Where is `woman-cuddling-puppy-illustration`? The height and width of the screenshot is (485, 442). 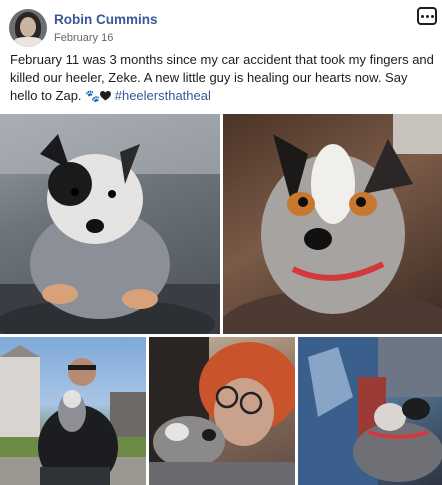
woman-cuddling-puppy-illustration is located at coordinates (222, 411).